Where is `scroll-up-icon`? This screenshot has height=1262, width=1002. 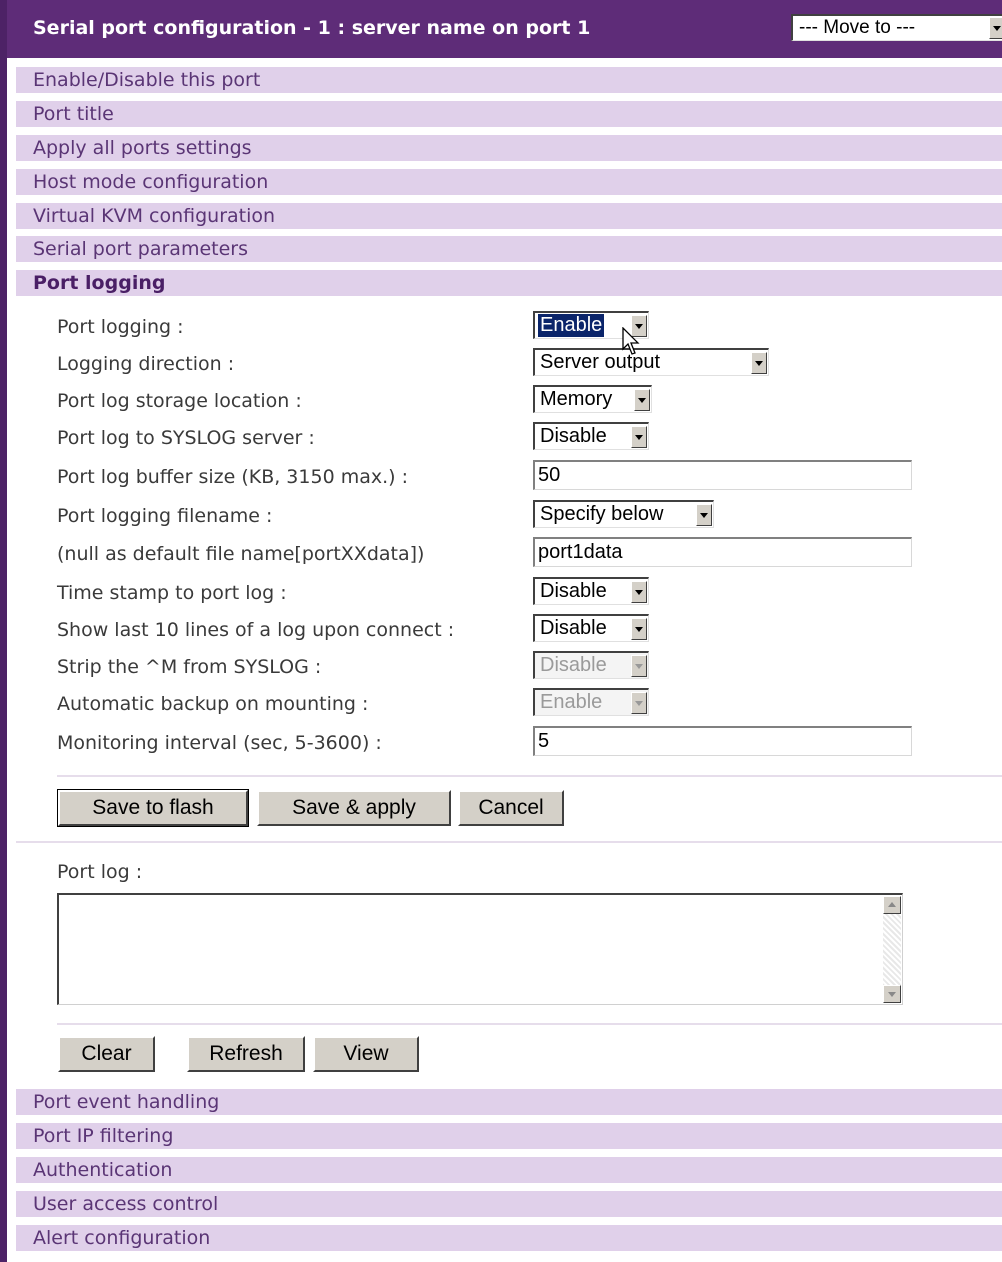
scroll-up-icon is located at coordinates (892, 905).